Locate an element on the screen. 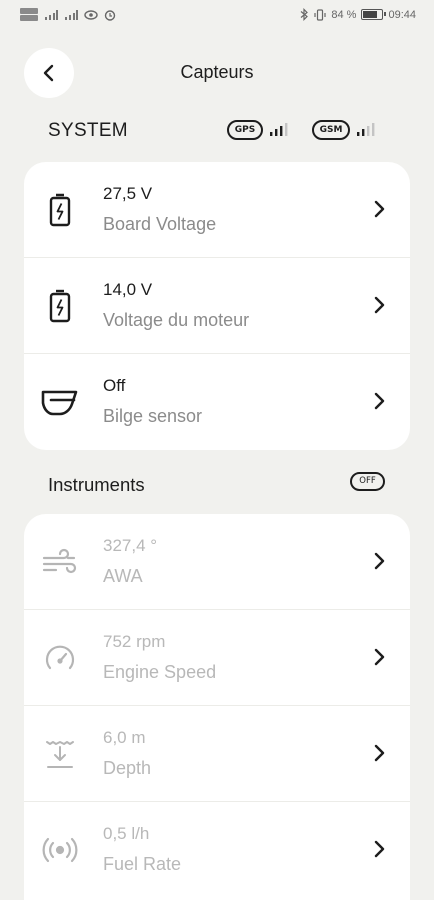 The image size is (434, 900). sensor-row-bilge: Off Bilge sensor is located at coordinates (217, 402).